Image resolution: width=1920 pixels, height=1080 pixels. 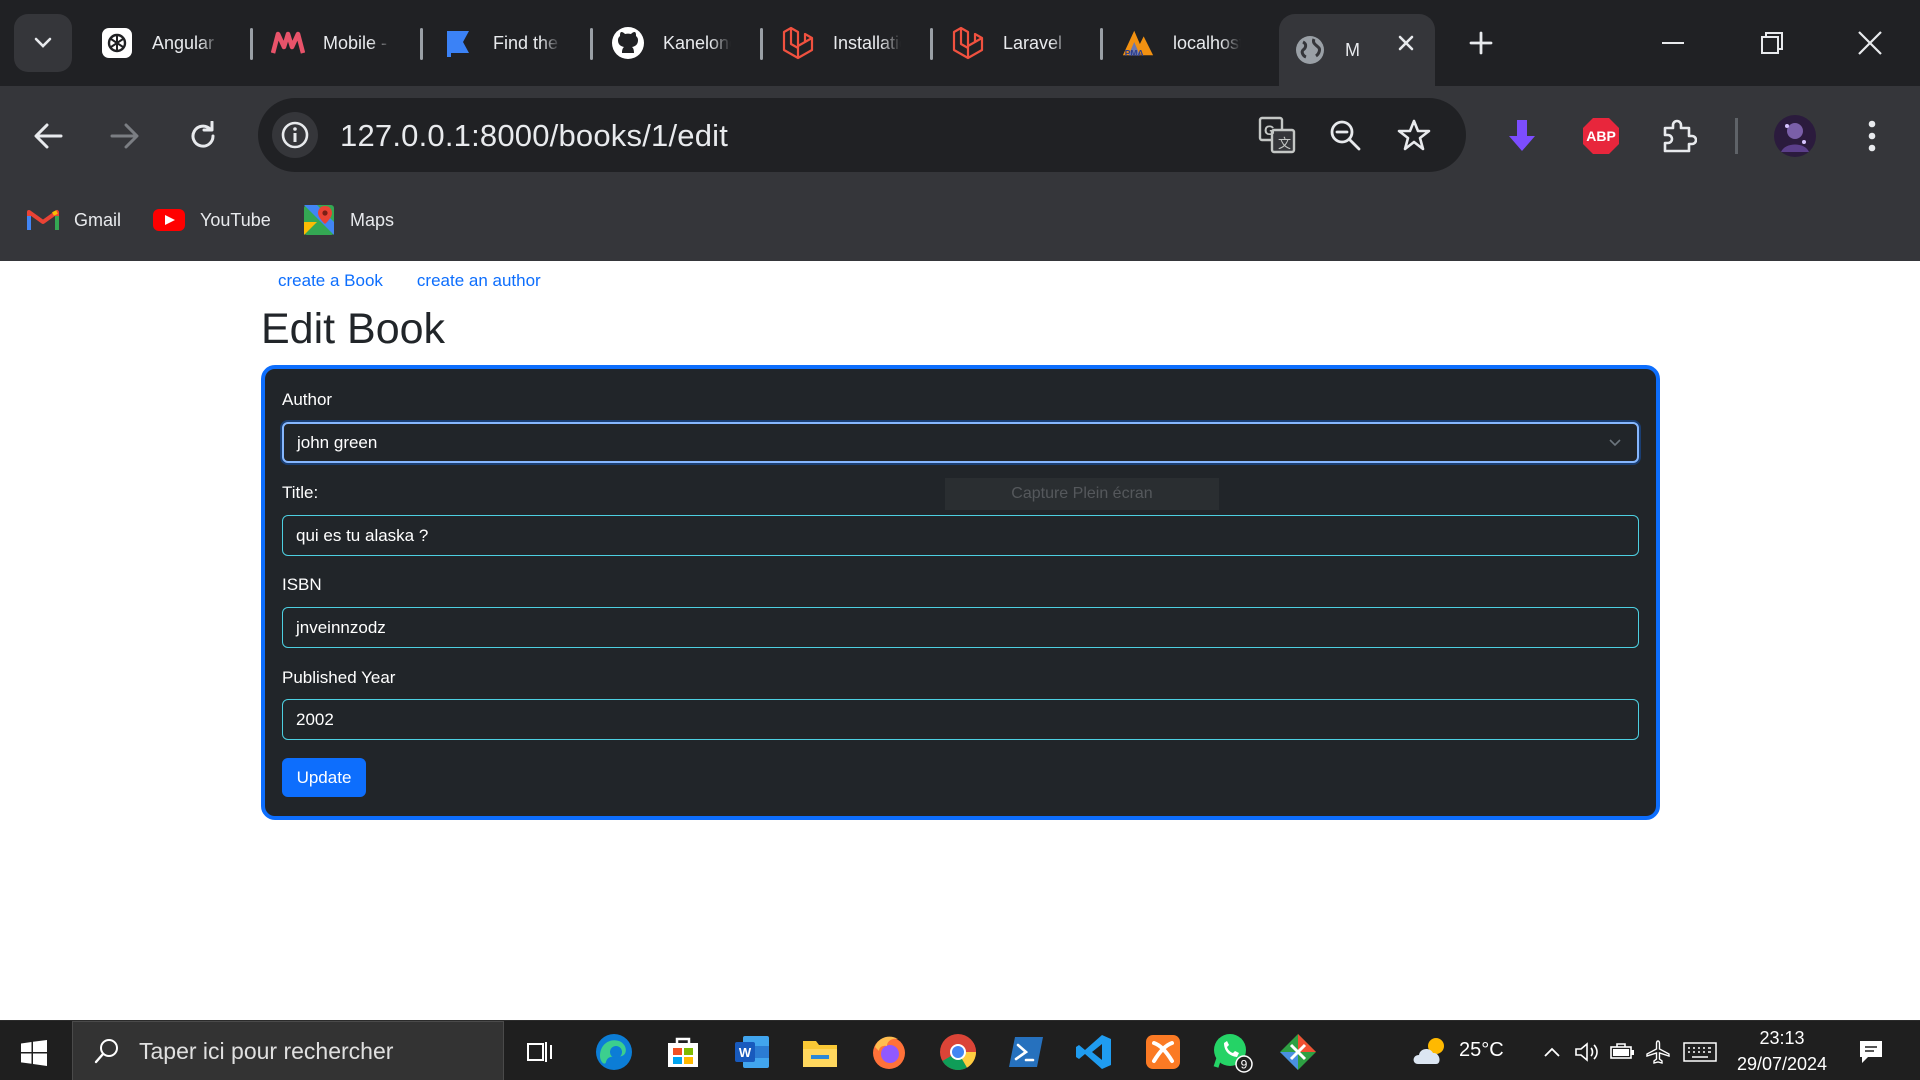 I want to click on edge-icon, so click(x=614, y=1052).